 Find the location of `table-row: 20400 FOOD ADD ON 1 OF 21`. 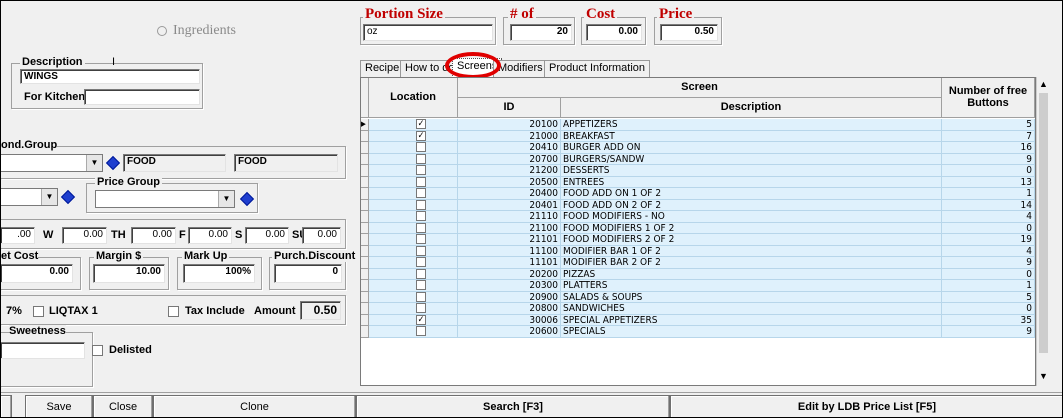

table-row: 20400 FOOD ADD ON 1 OF 21 is located at coordinates (698, 194).